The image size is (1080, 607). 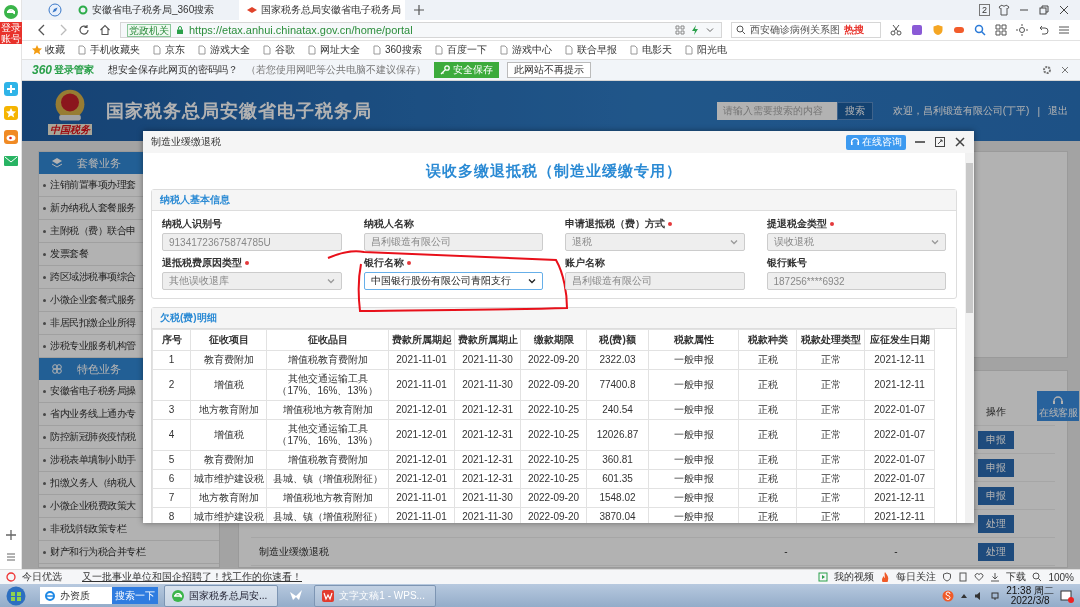 I want to click on table-cell: 2, so click(x=171, y=385).